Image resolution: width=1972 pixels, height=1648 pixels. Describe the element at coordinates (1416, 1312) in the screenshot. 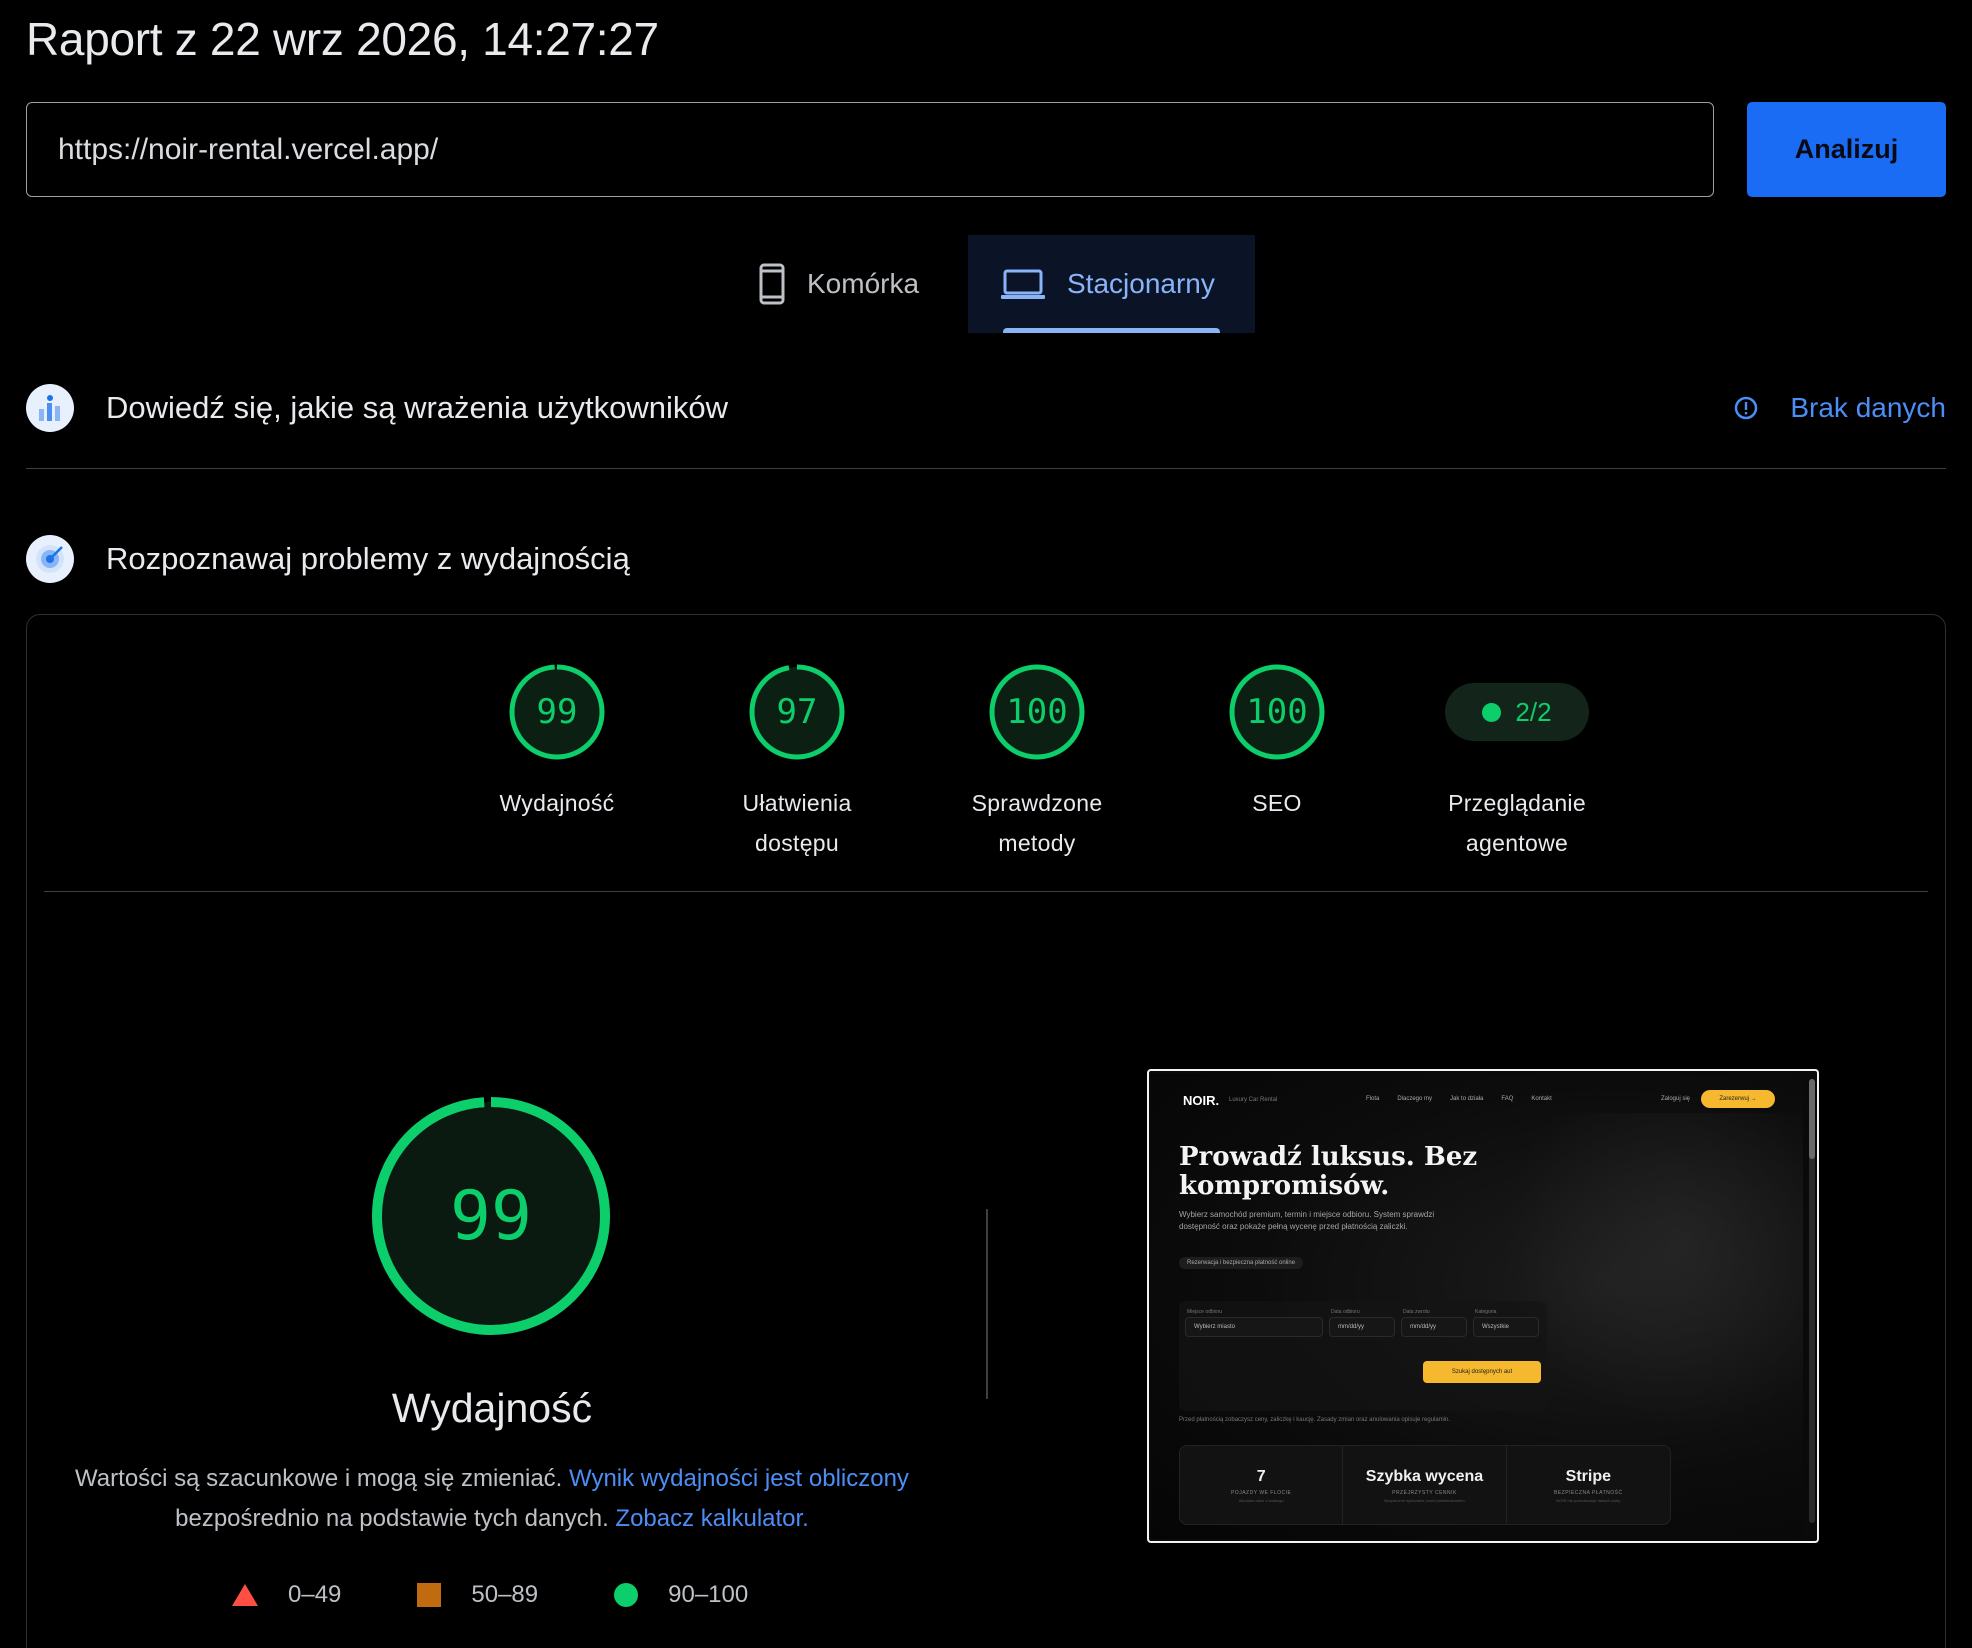

I see `preview-field-label: Data zwrotu` at that location.